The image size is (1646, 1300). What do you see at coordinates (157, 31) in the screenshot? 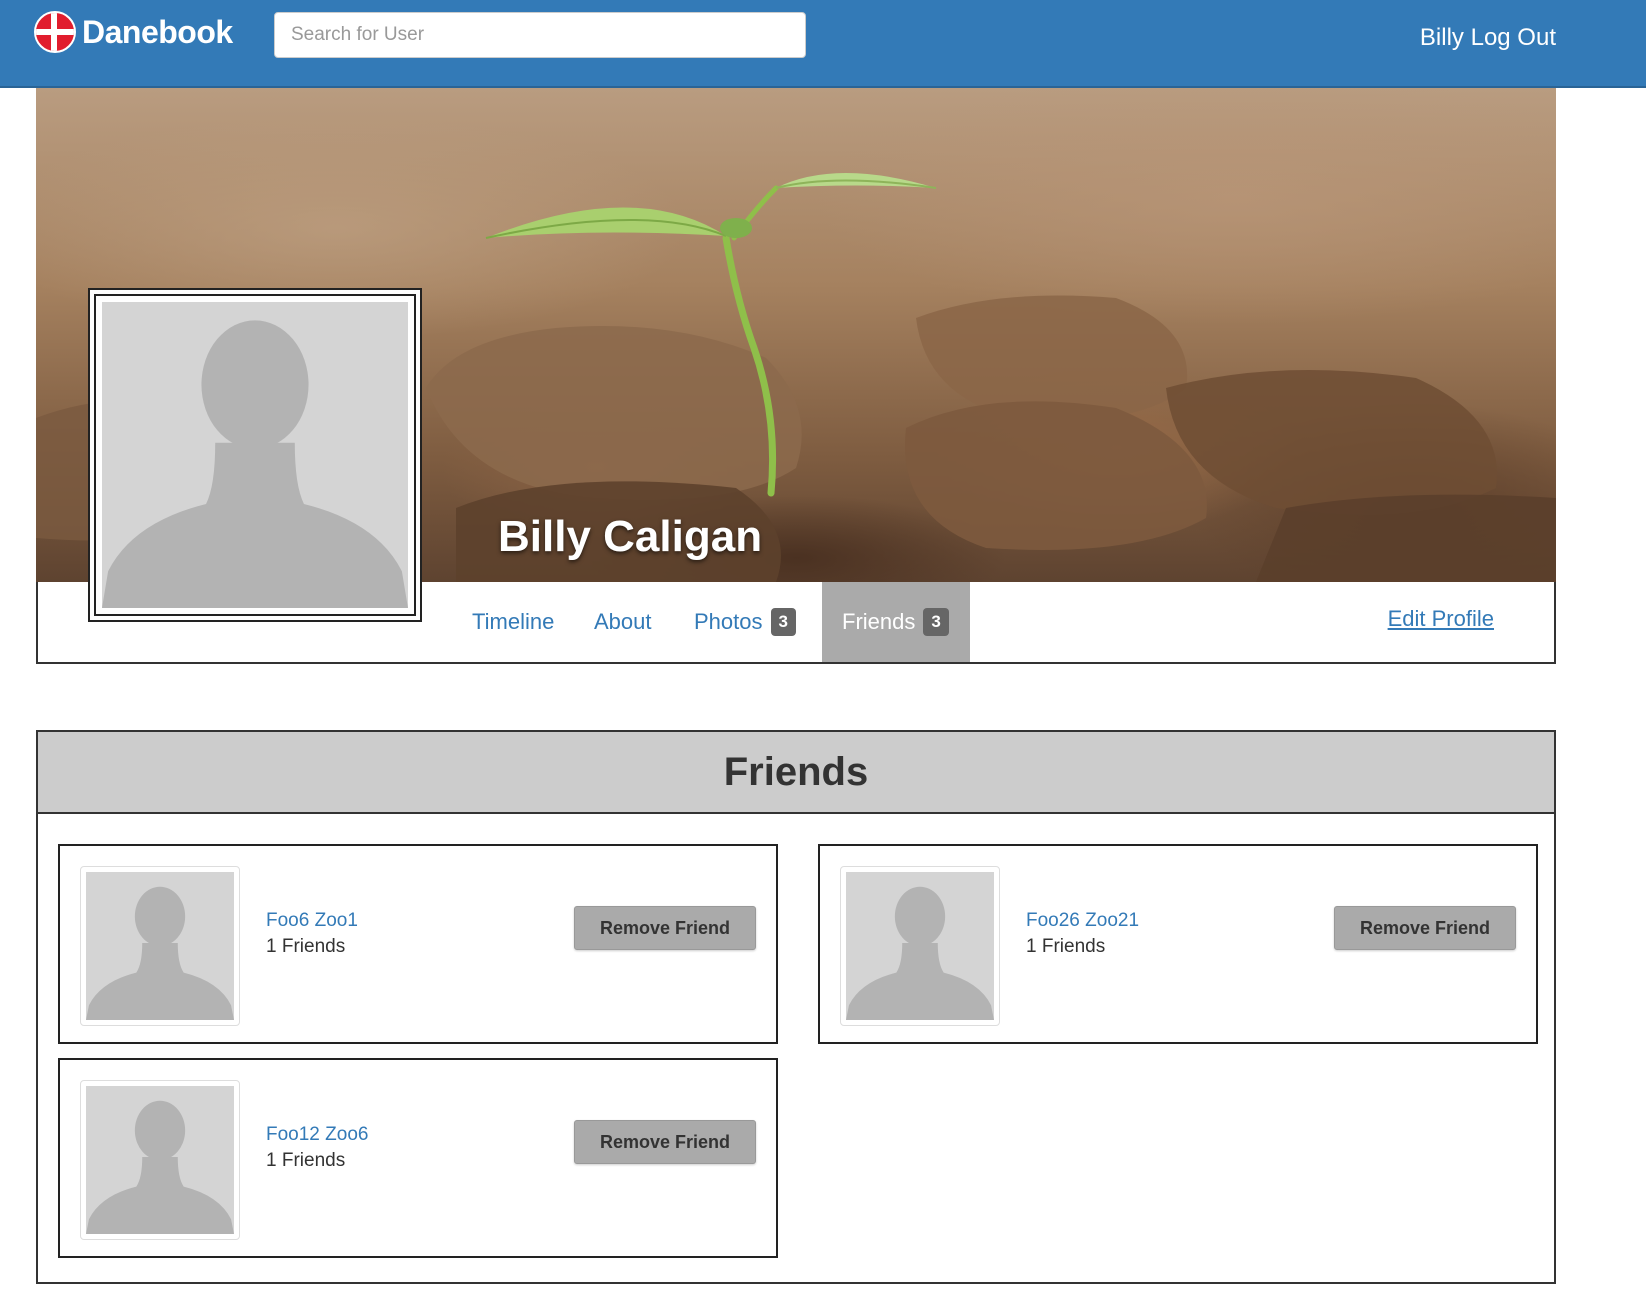
I see `brand-name: Danebook` at bounding box center [157, 31].